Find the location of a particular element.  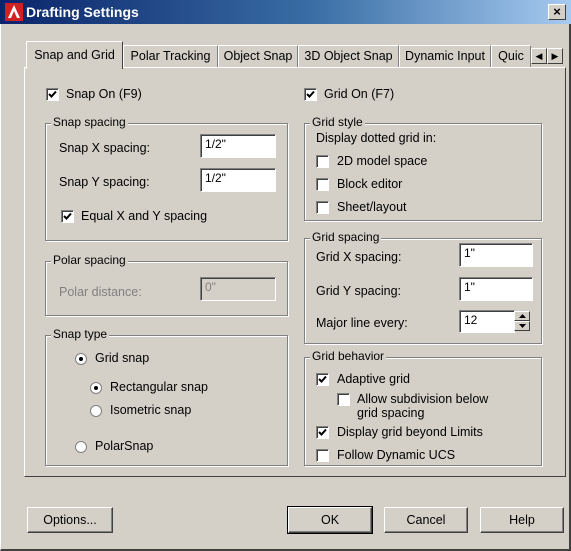

cancel-button: Cancel is located at coordinates (426, 520).